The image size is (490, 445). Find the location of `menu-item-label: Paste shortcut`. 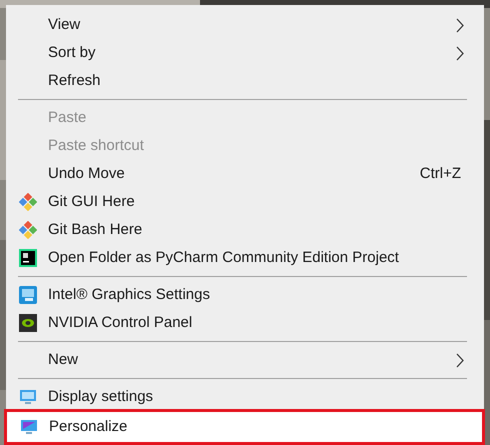

menu-item-label: Paste shortcut is located at coordinates (96, 146).